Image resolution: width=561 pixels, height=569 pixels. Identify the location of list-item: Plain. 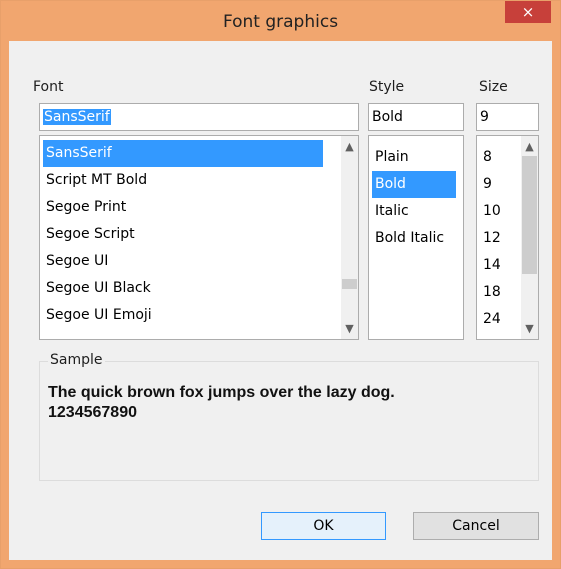
(414, 157).